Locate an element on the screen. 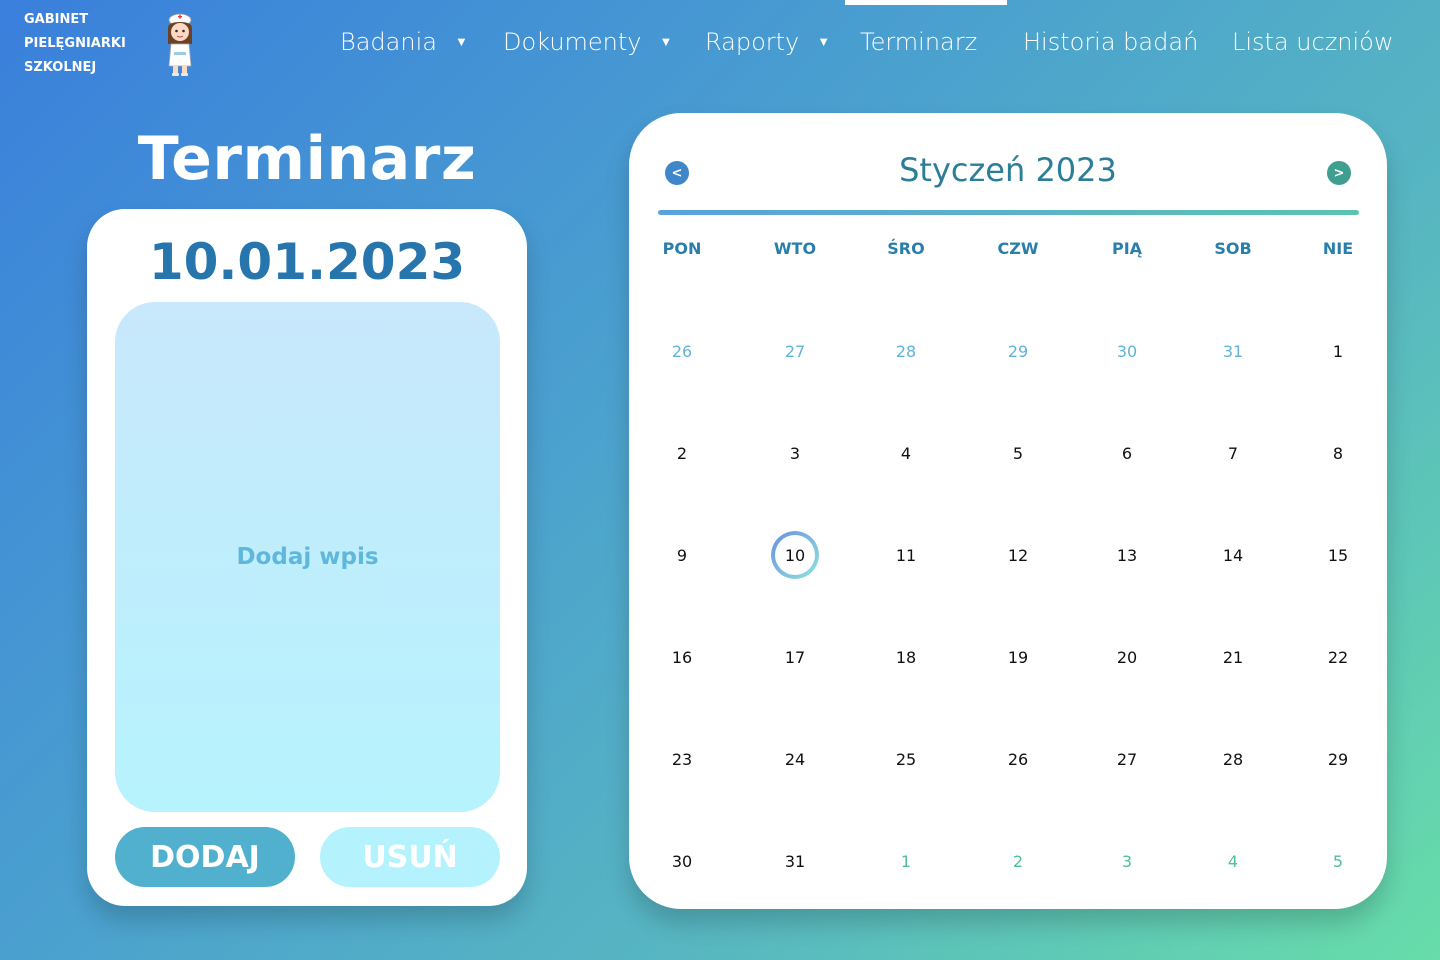  nav-item-label: Badania is located at coordinates (388, 42).